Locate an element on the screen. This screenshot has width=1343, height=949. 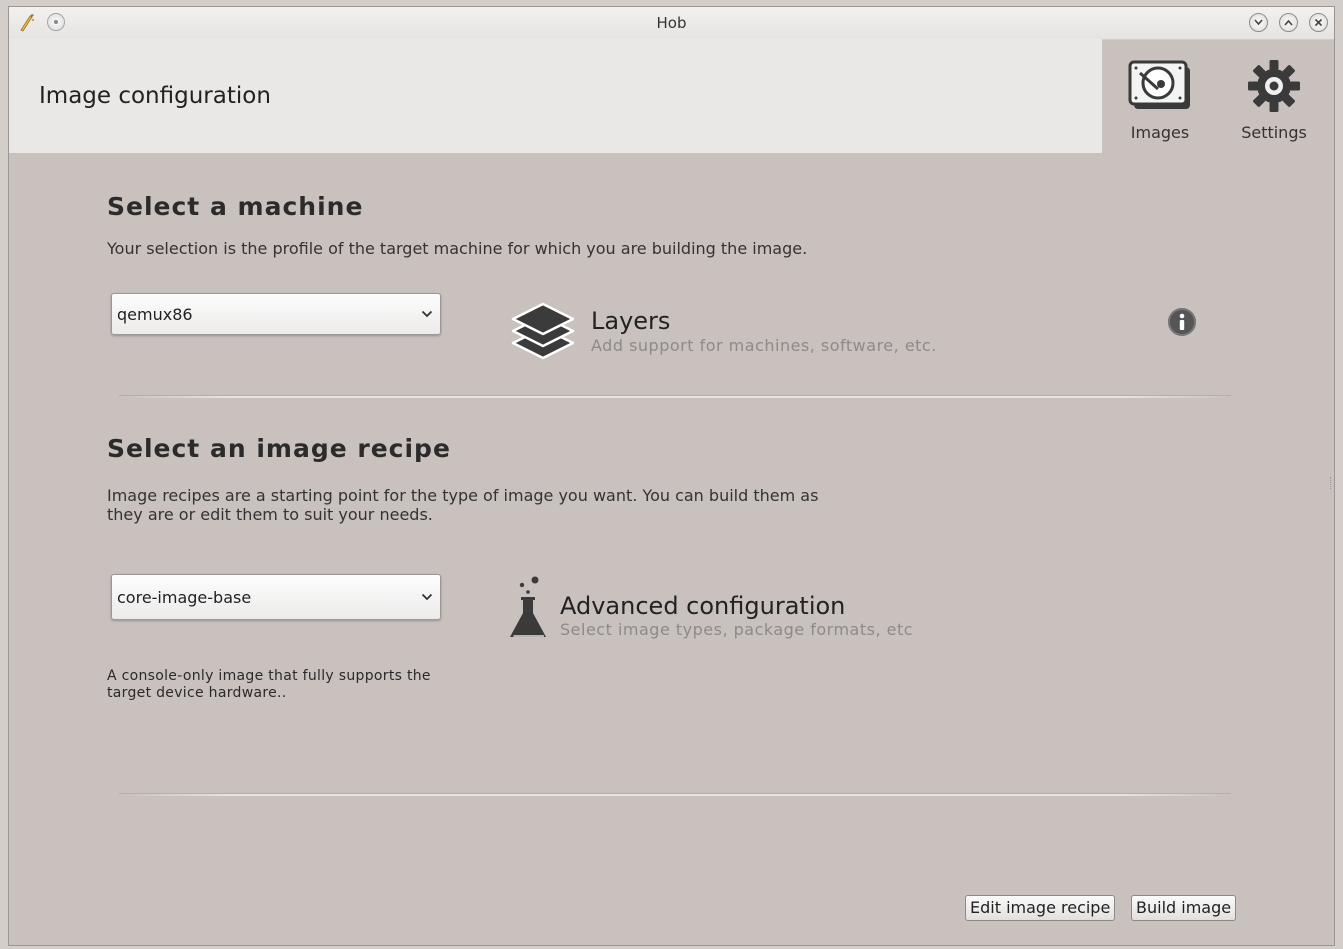
layers-link is located at coordinates (545, 331).